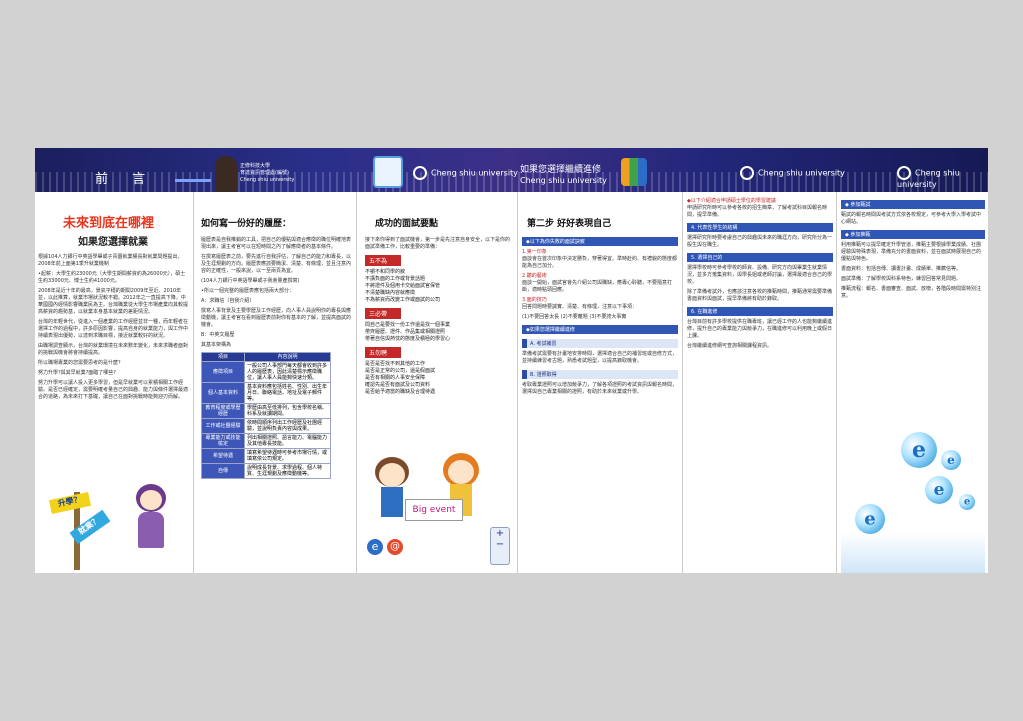 The height and width of the screenshot is (721, 1023). Describe the element at coordinates (228, 301) in the screenshot. I see `paragraph: A：求職信（自我介紹）` at that location.